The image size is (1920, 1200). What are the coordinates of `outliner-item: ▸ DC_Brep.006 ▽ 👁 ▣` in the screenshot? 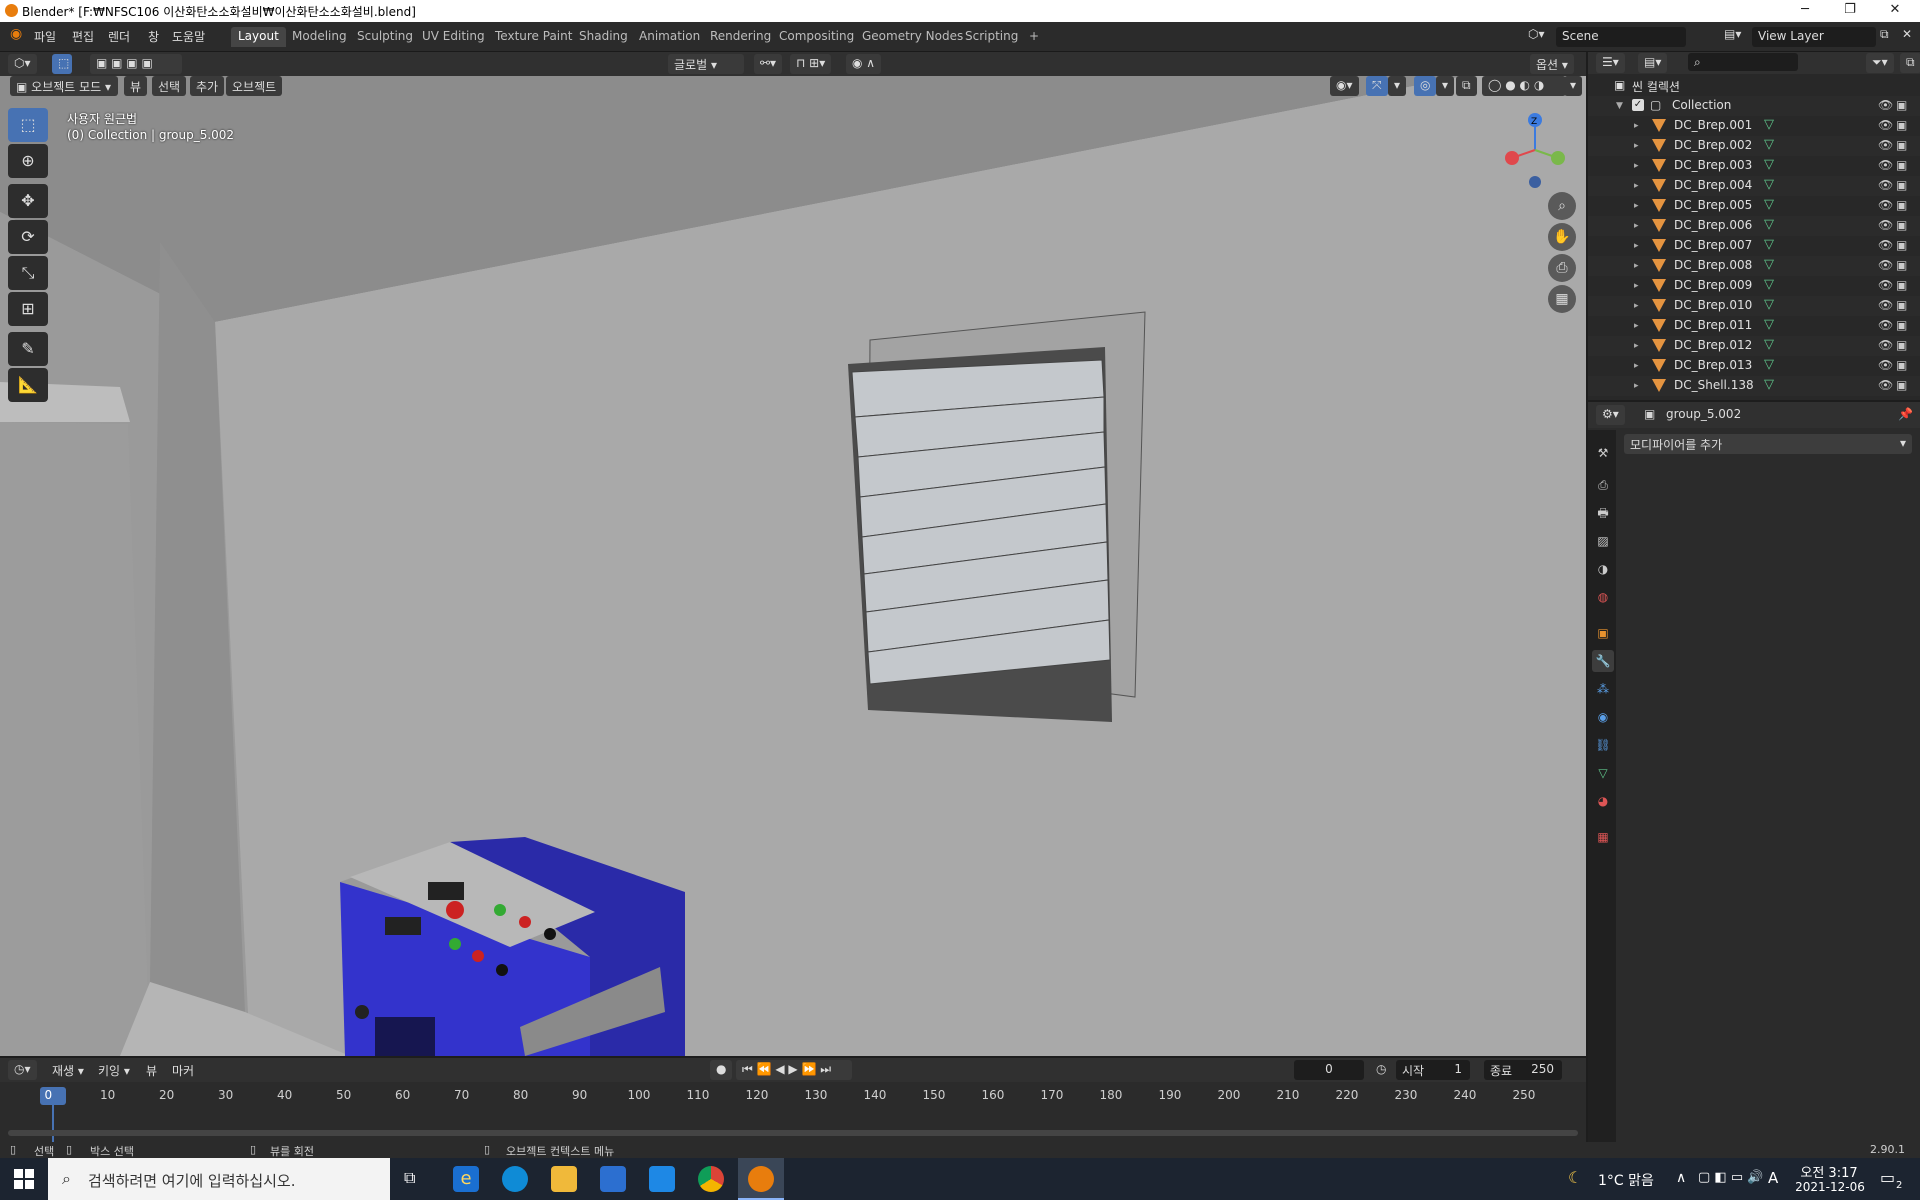 It's located at (1754, 226).